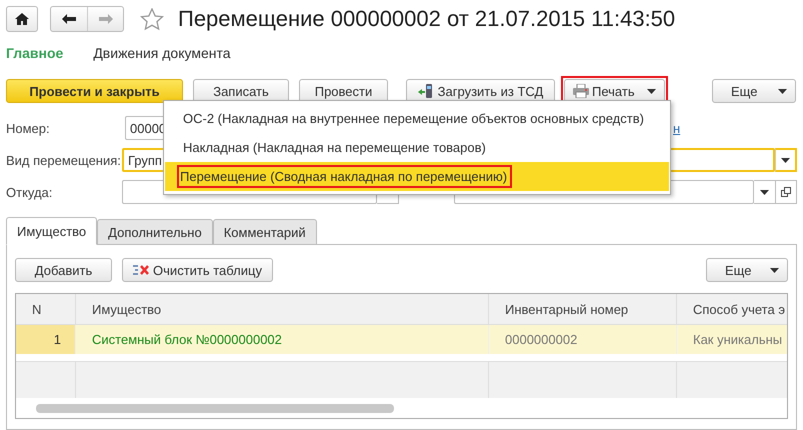 This screenshot has height=430, width=803. What do you see at coordinates (62, 160) in the screenshot?
I see `field-label: Вид перемещения:` at bounding box center [62, 160].